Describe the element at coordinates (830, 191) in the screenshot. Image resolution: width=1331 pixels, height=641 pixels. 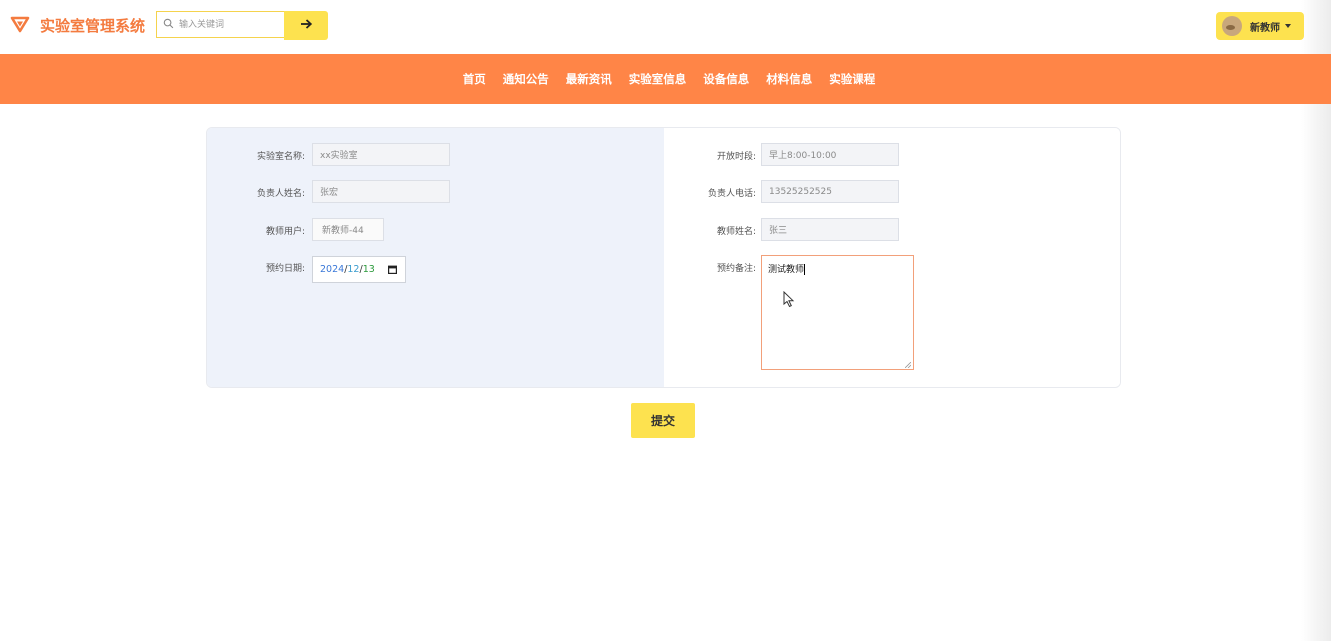
I see `manager-phone-field: 13525252525` at that location.